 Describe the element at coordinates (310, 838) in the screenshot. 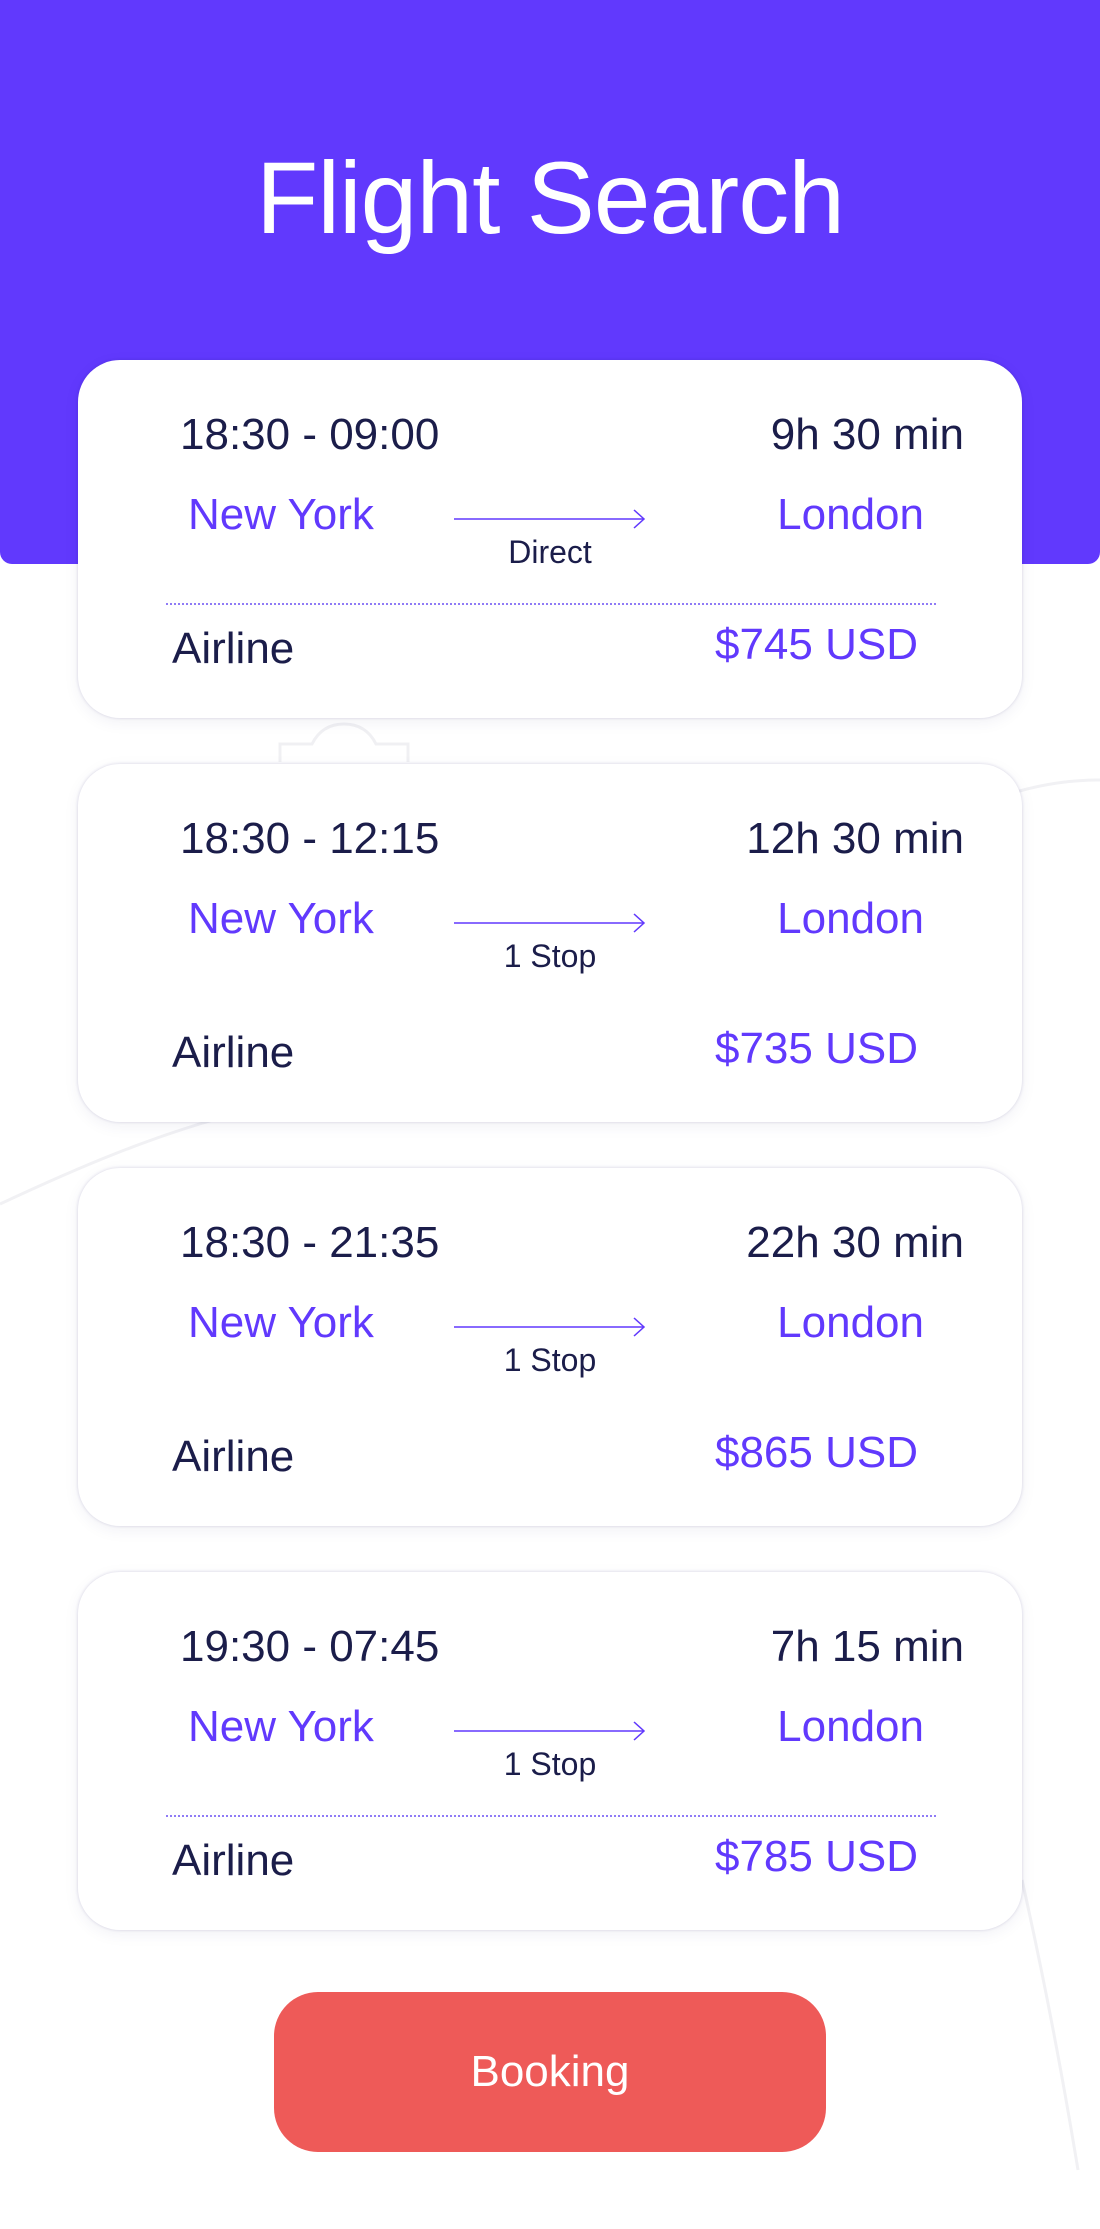

I see `flight-times: 18:30 - 12:15` at that location.